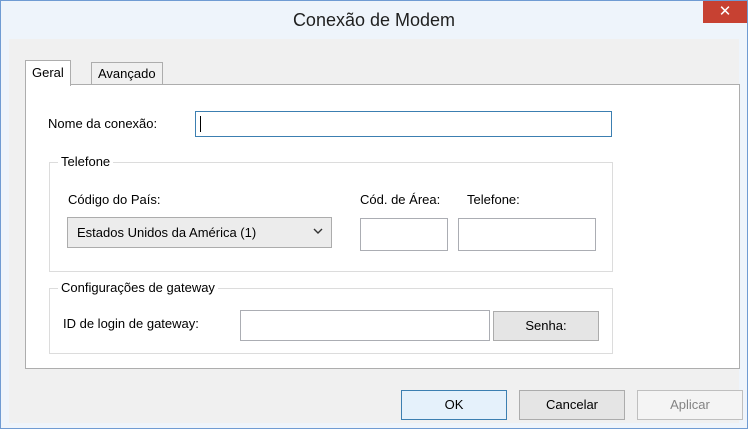 Image resolution: width=748 pixels, height=429 pixels. I want to click on connection-name-label: Nome da conexão:, so click(103, 123).